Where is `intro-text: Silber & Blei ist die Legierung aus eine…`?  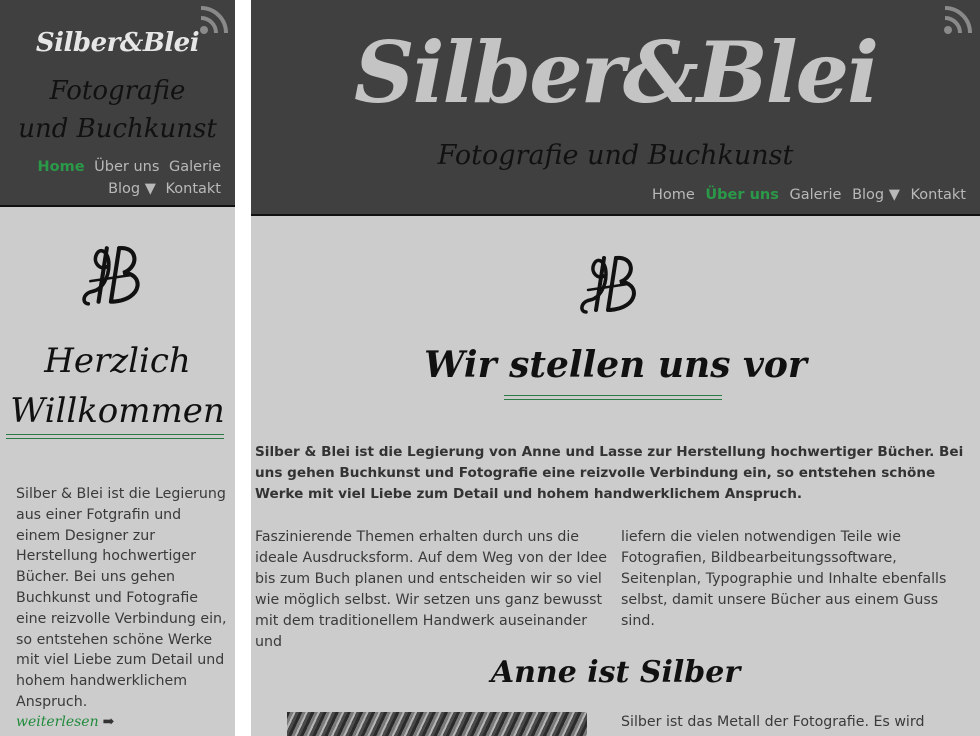 intro-text: Silber & Blei ist die Legierung aus eine… is located at coordinates (121, 598).